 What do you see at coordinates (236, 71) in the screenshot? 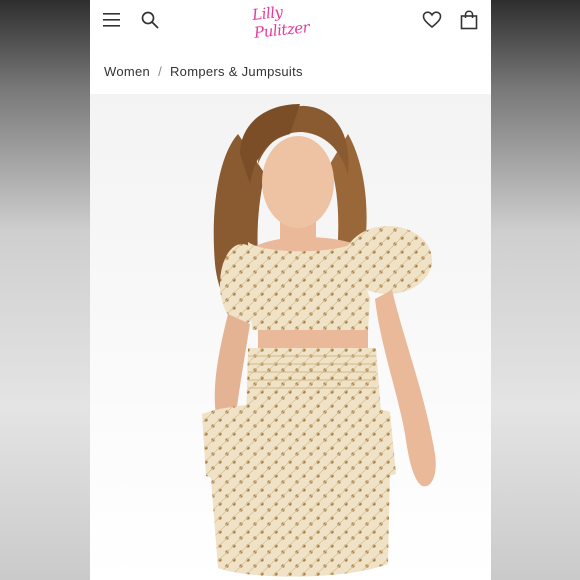
I see `breadcrumb-item-rompers-jumpsuits: Rompers & Jumpsuits` at bounding box center [236, 71].